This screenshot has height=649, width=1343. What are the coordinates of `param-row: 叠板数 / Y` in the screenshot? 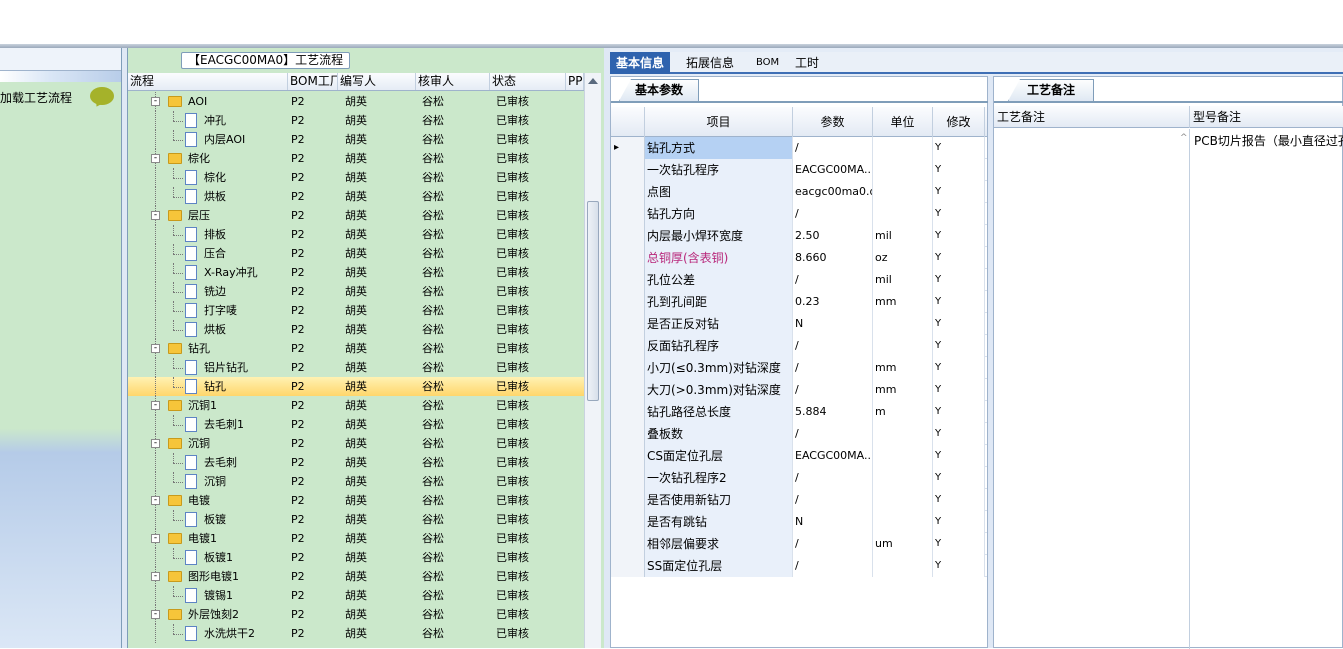 It's located at (799, 434).